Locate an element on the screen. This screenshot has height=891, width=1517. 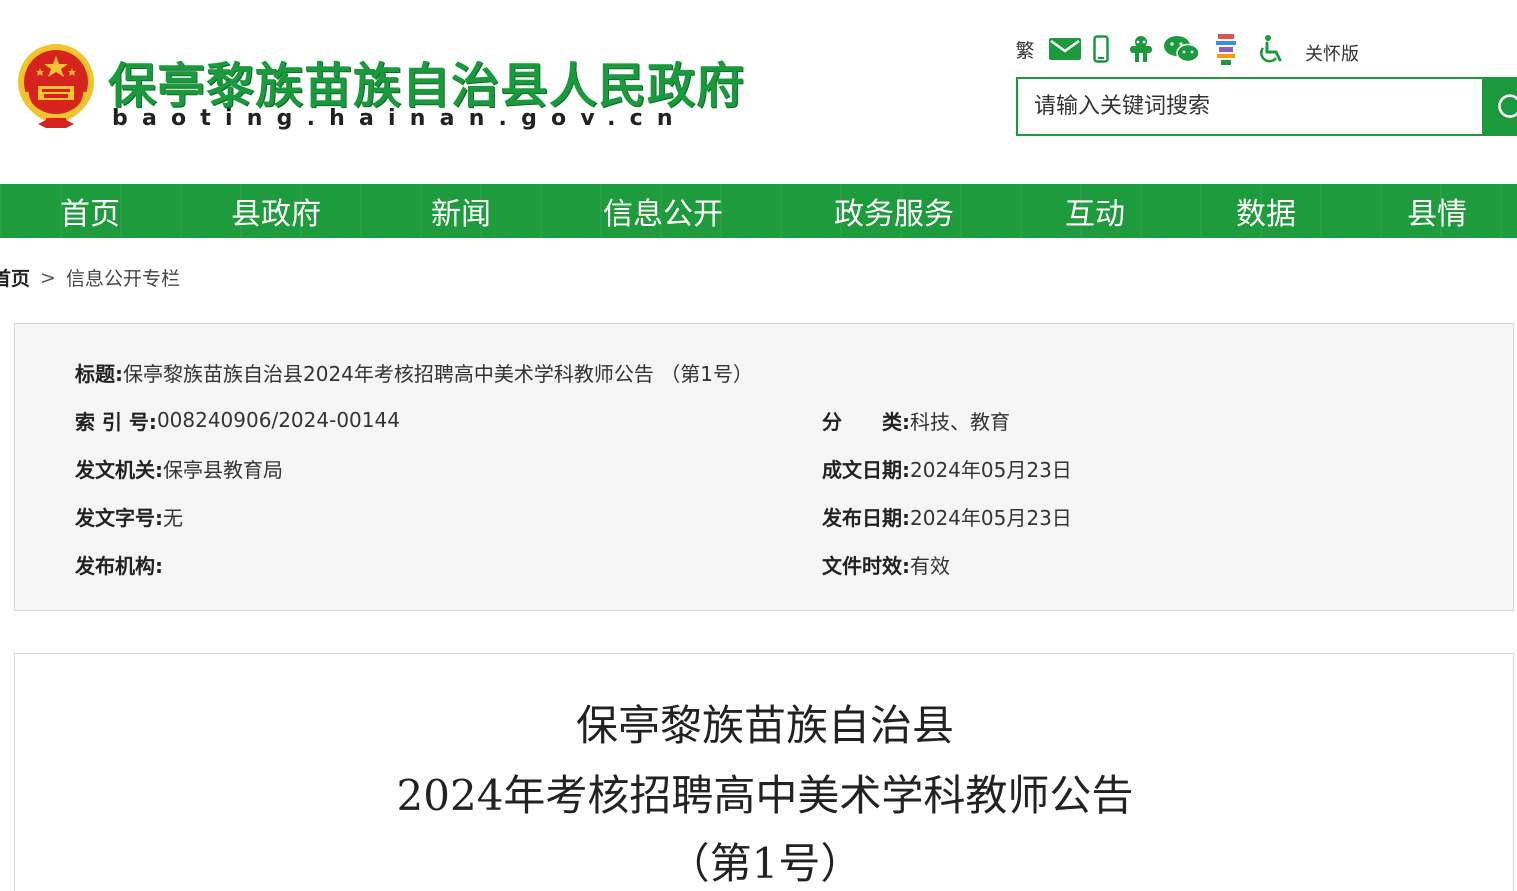
info-validity-row: 文件时效: 有效 is located at coordinates (886, 564).